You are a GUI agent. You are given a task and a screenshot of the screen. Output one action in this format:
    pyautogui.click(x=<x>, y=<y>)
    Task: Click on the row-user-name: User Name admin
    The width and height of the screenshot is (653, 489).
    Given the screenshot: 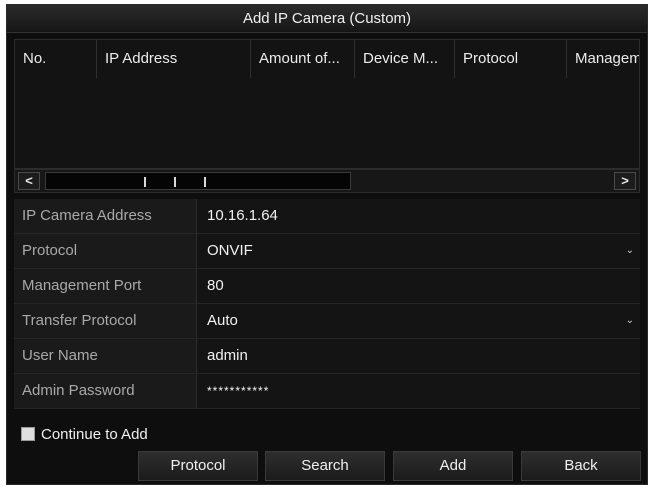 What is the action you would take?
    pyautogui.click(x=327, y=356)
    